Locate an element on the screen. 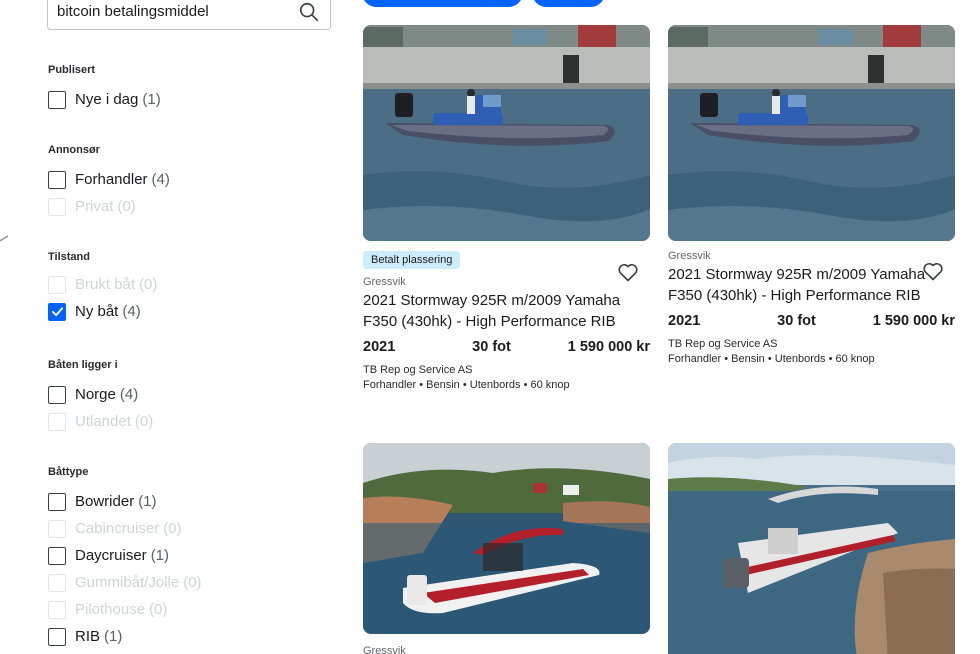  filter-option-utlandet: Utlandet (0) is located at coordinates (100, 421).